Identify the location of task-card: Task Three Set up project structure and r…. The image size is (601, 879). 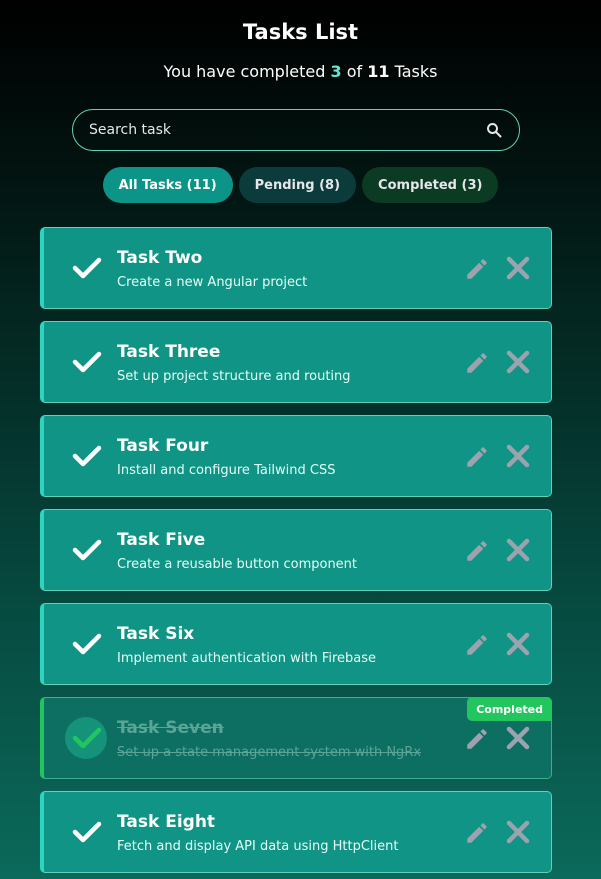
(296, 362).